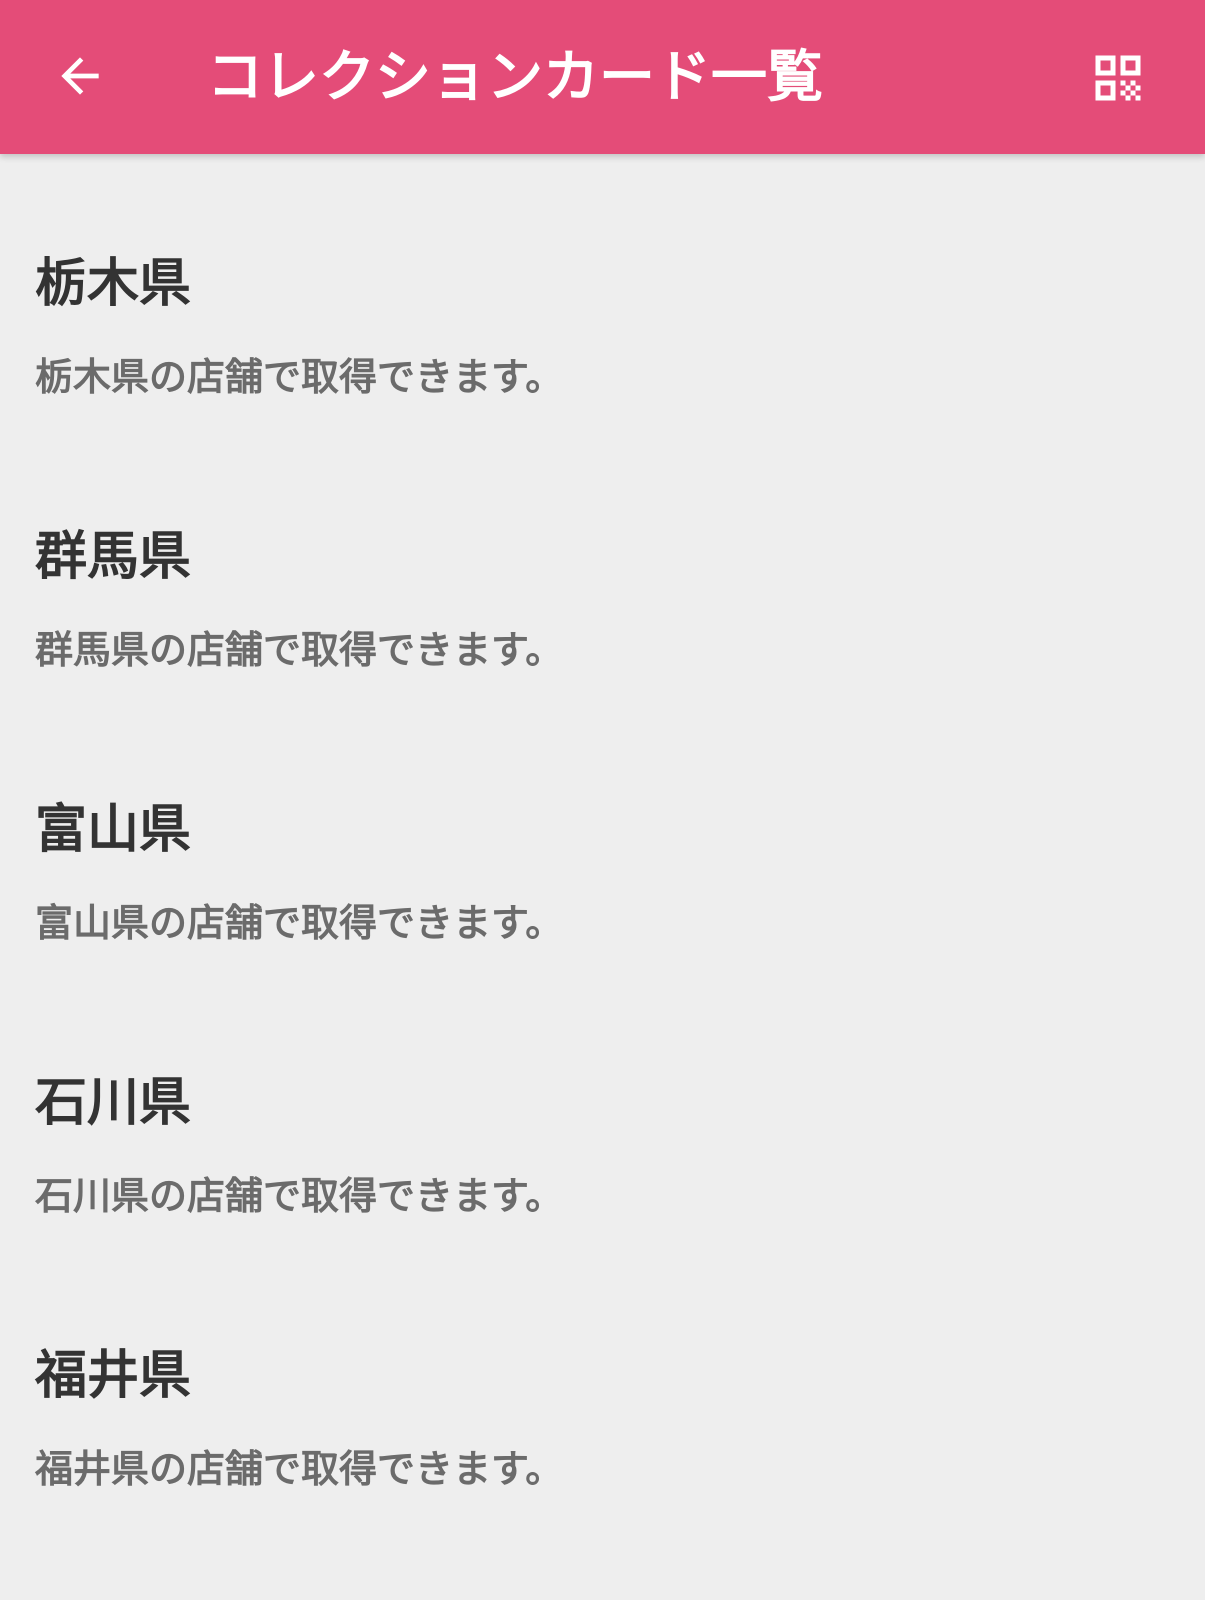  I want to click on card-description: 福井県の店舗で取得できます。, so click(299, 1469).